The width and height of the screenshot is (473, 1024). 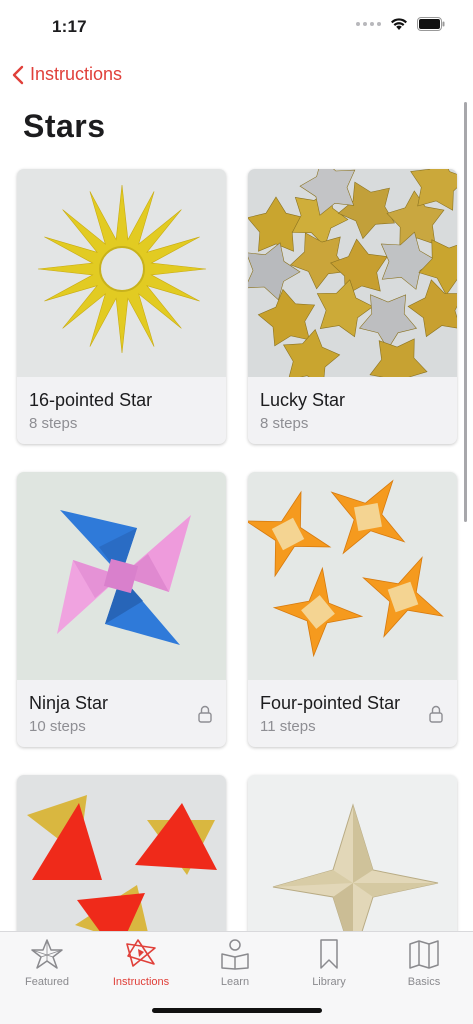 What do you see at coordinates (235, 954) in the screenshot?
I see `person-book-icon` at bounding box center [235, 954].